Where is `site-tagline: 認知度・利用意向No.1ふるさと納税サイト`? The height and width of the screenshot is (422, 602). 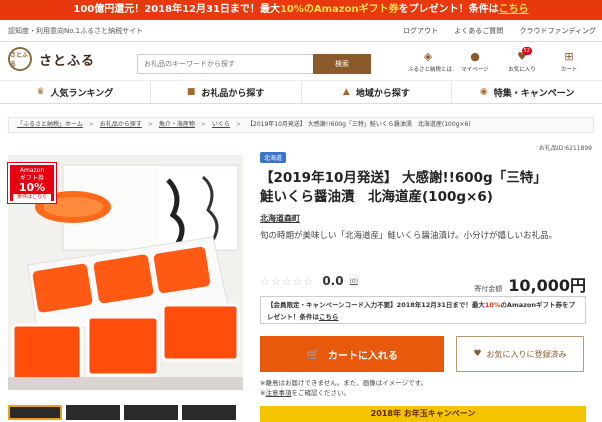
site-tagline: 認知度・利用意向No.1ふるさと納税サイト is located at coordinates (76, 31).